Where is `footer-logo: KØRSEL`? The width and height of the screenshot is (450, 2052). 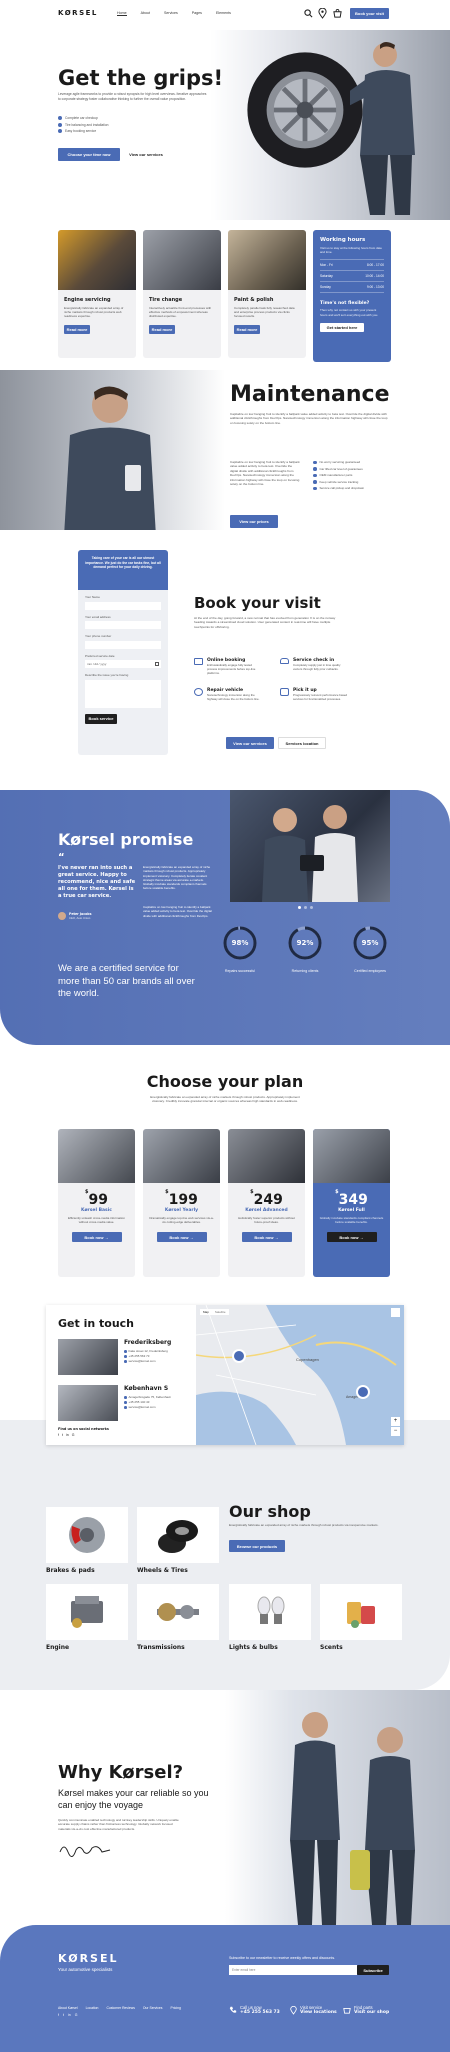 footer-logo: KØRSEL is located at coordinates (88, 1958).